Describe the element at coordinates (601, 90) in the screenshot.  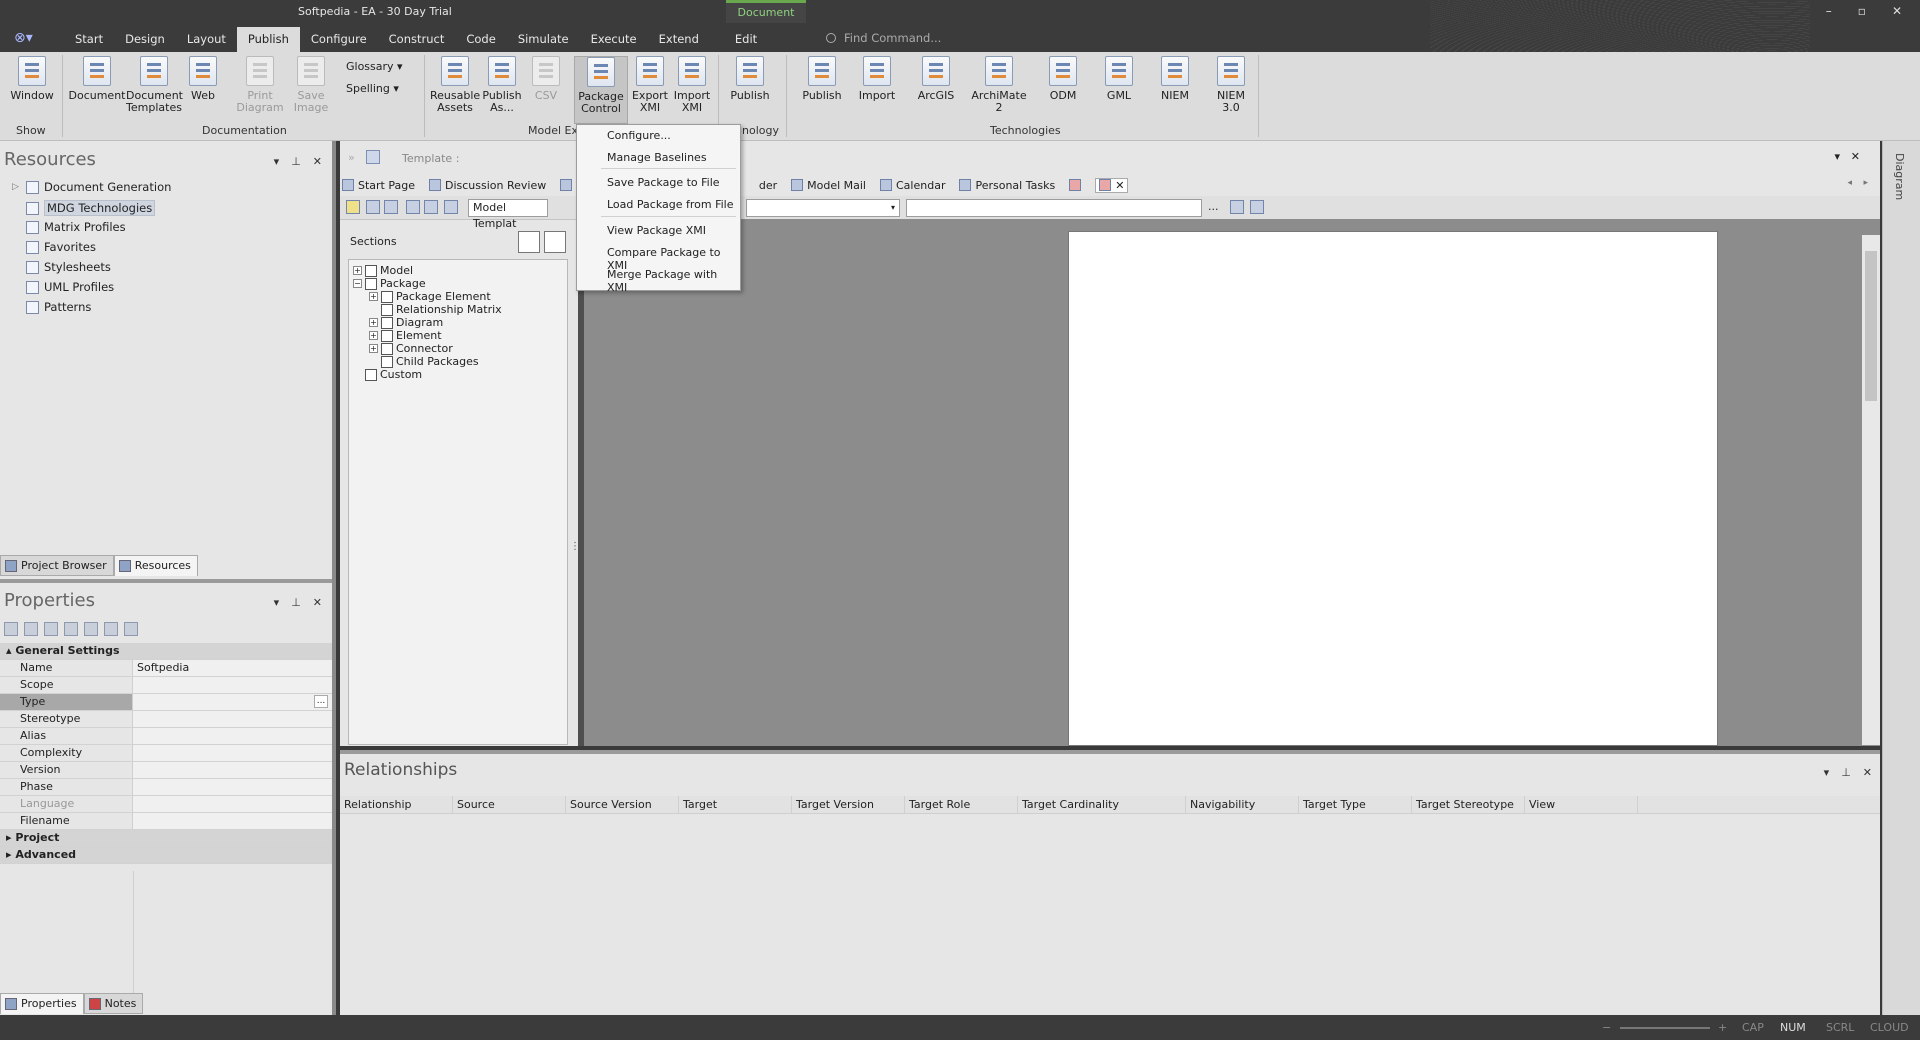
I see `package-control-button: Package Control` at that location.